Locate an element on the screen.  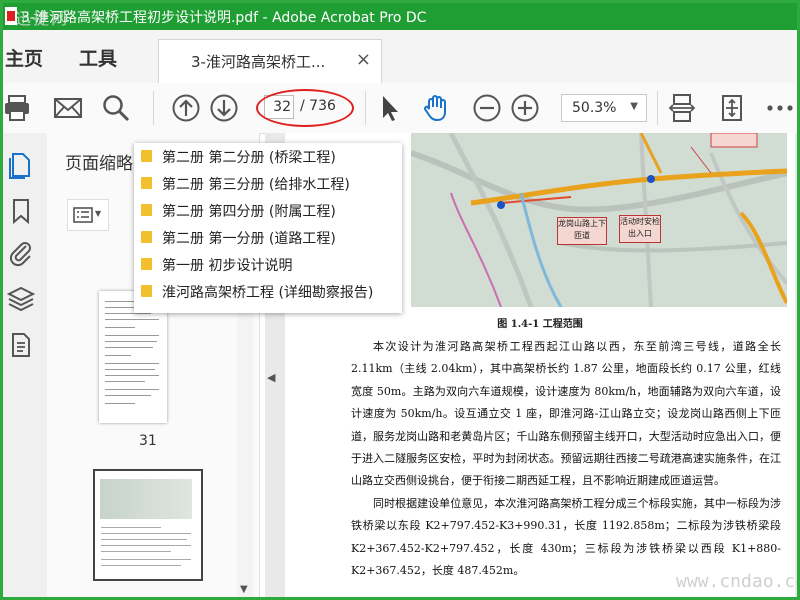
select-cursor-icon is located at coordinates (390, 108).